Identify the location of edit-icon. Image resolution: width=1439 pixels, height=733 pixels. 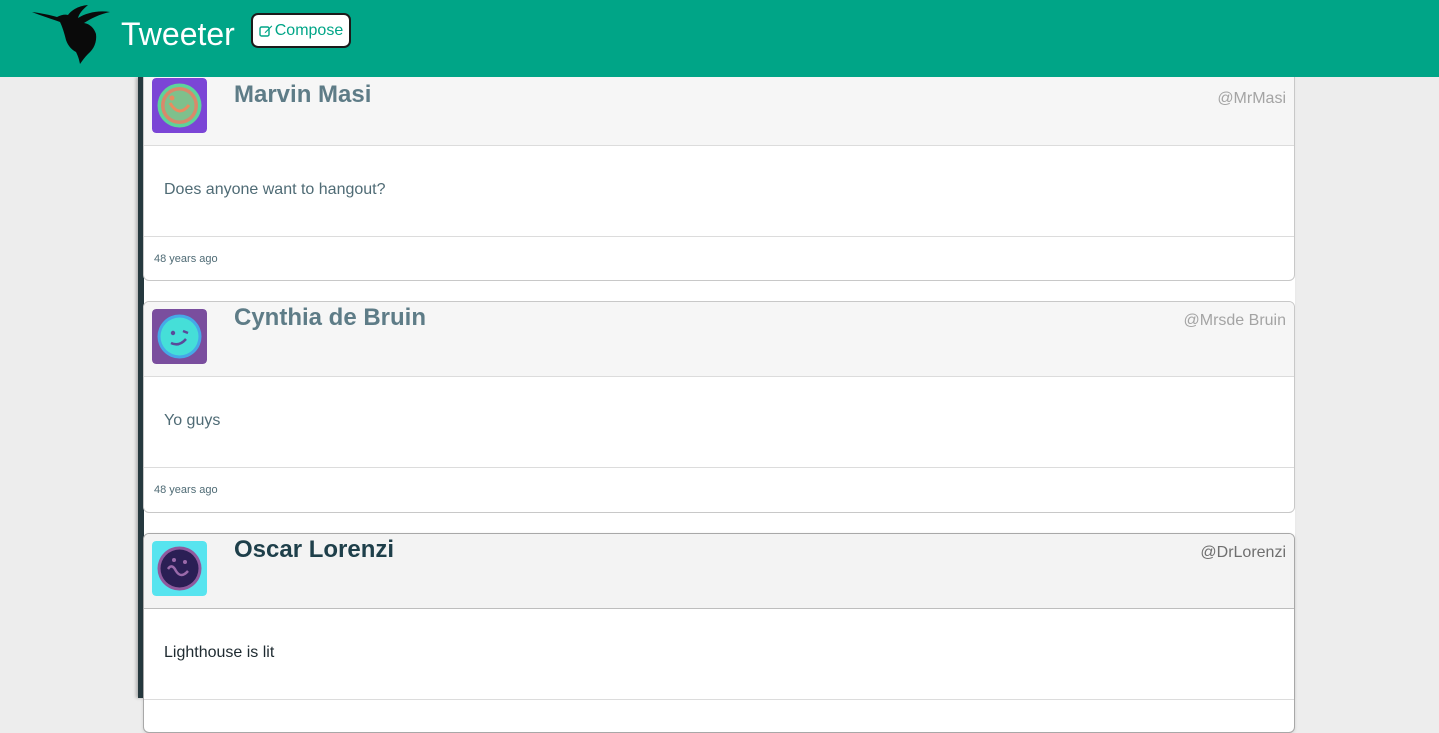
(266, 31).